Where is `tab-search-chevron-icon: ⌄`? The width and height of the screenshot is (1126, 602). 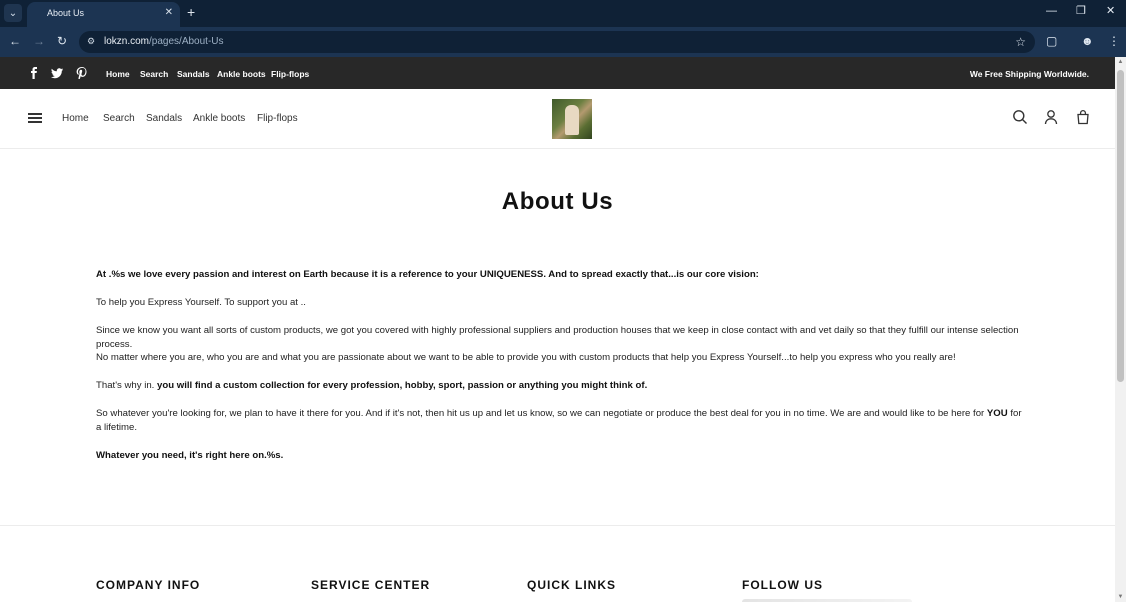 tab-search-chevron-icon: ⌄ is located at coordinates (13, 13).